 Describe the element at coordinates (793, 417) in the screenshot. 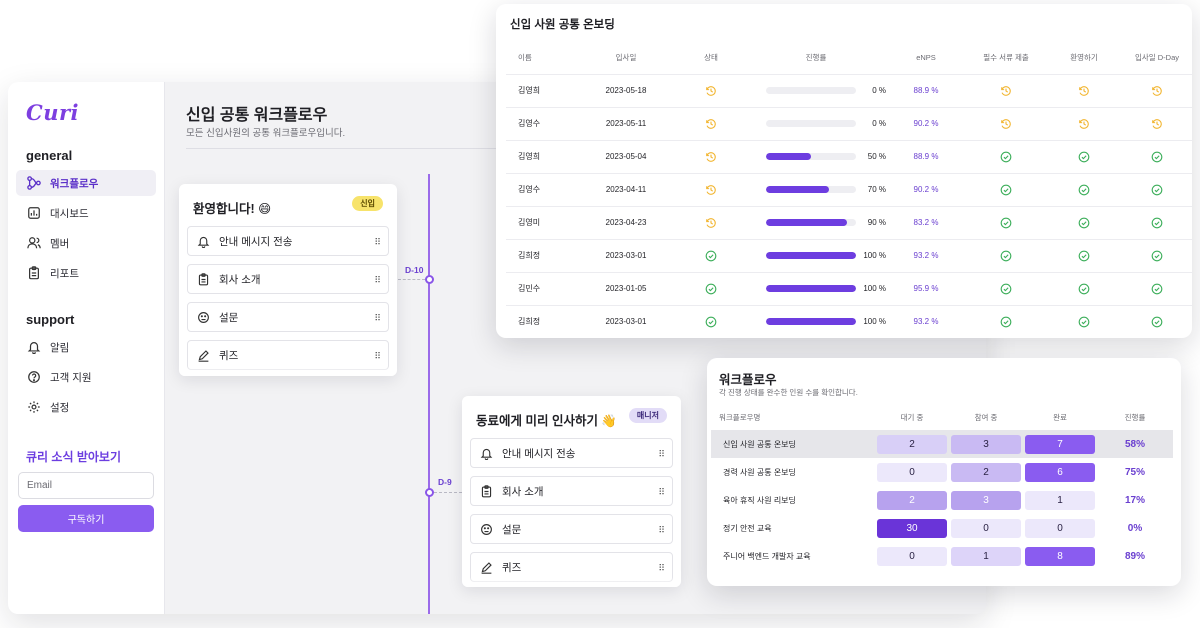

I see `column-header: 워크플로우명` at that location.